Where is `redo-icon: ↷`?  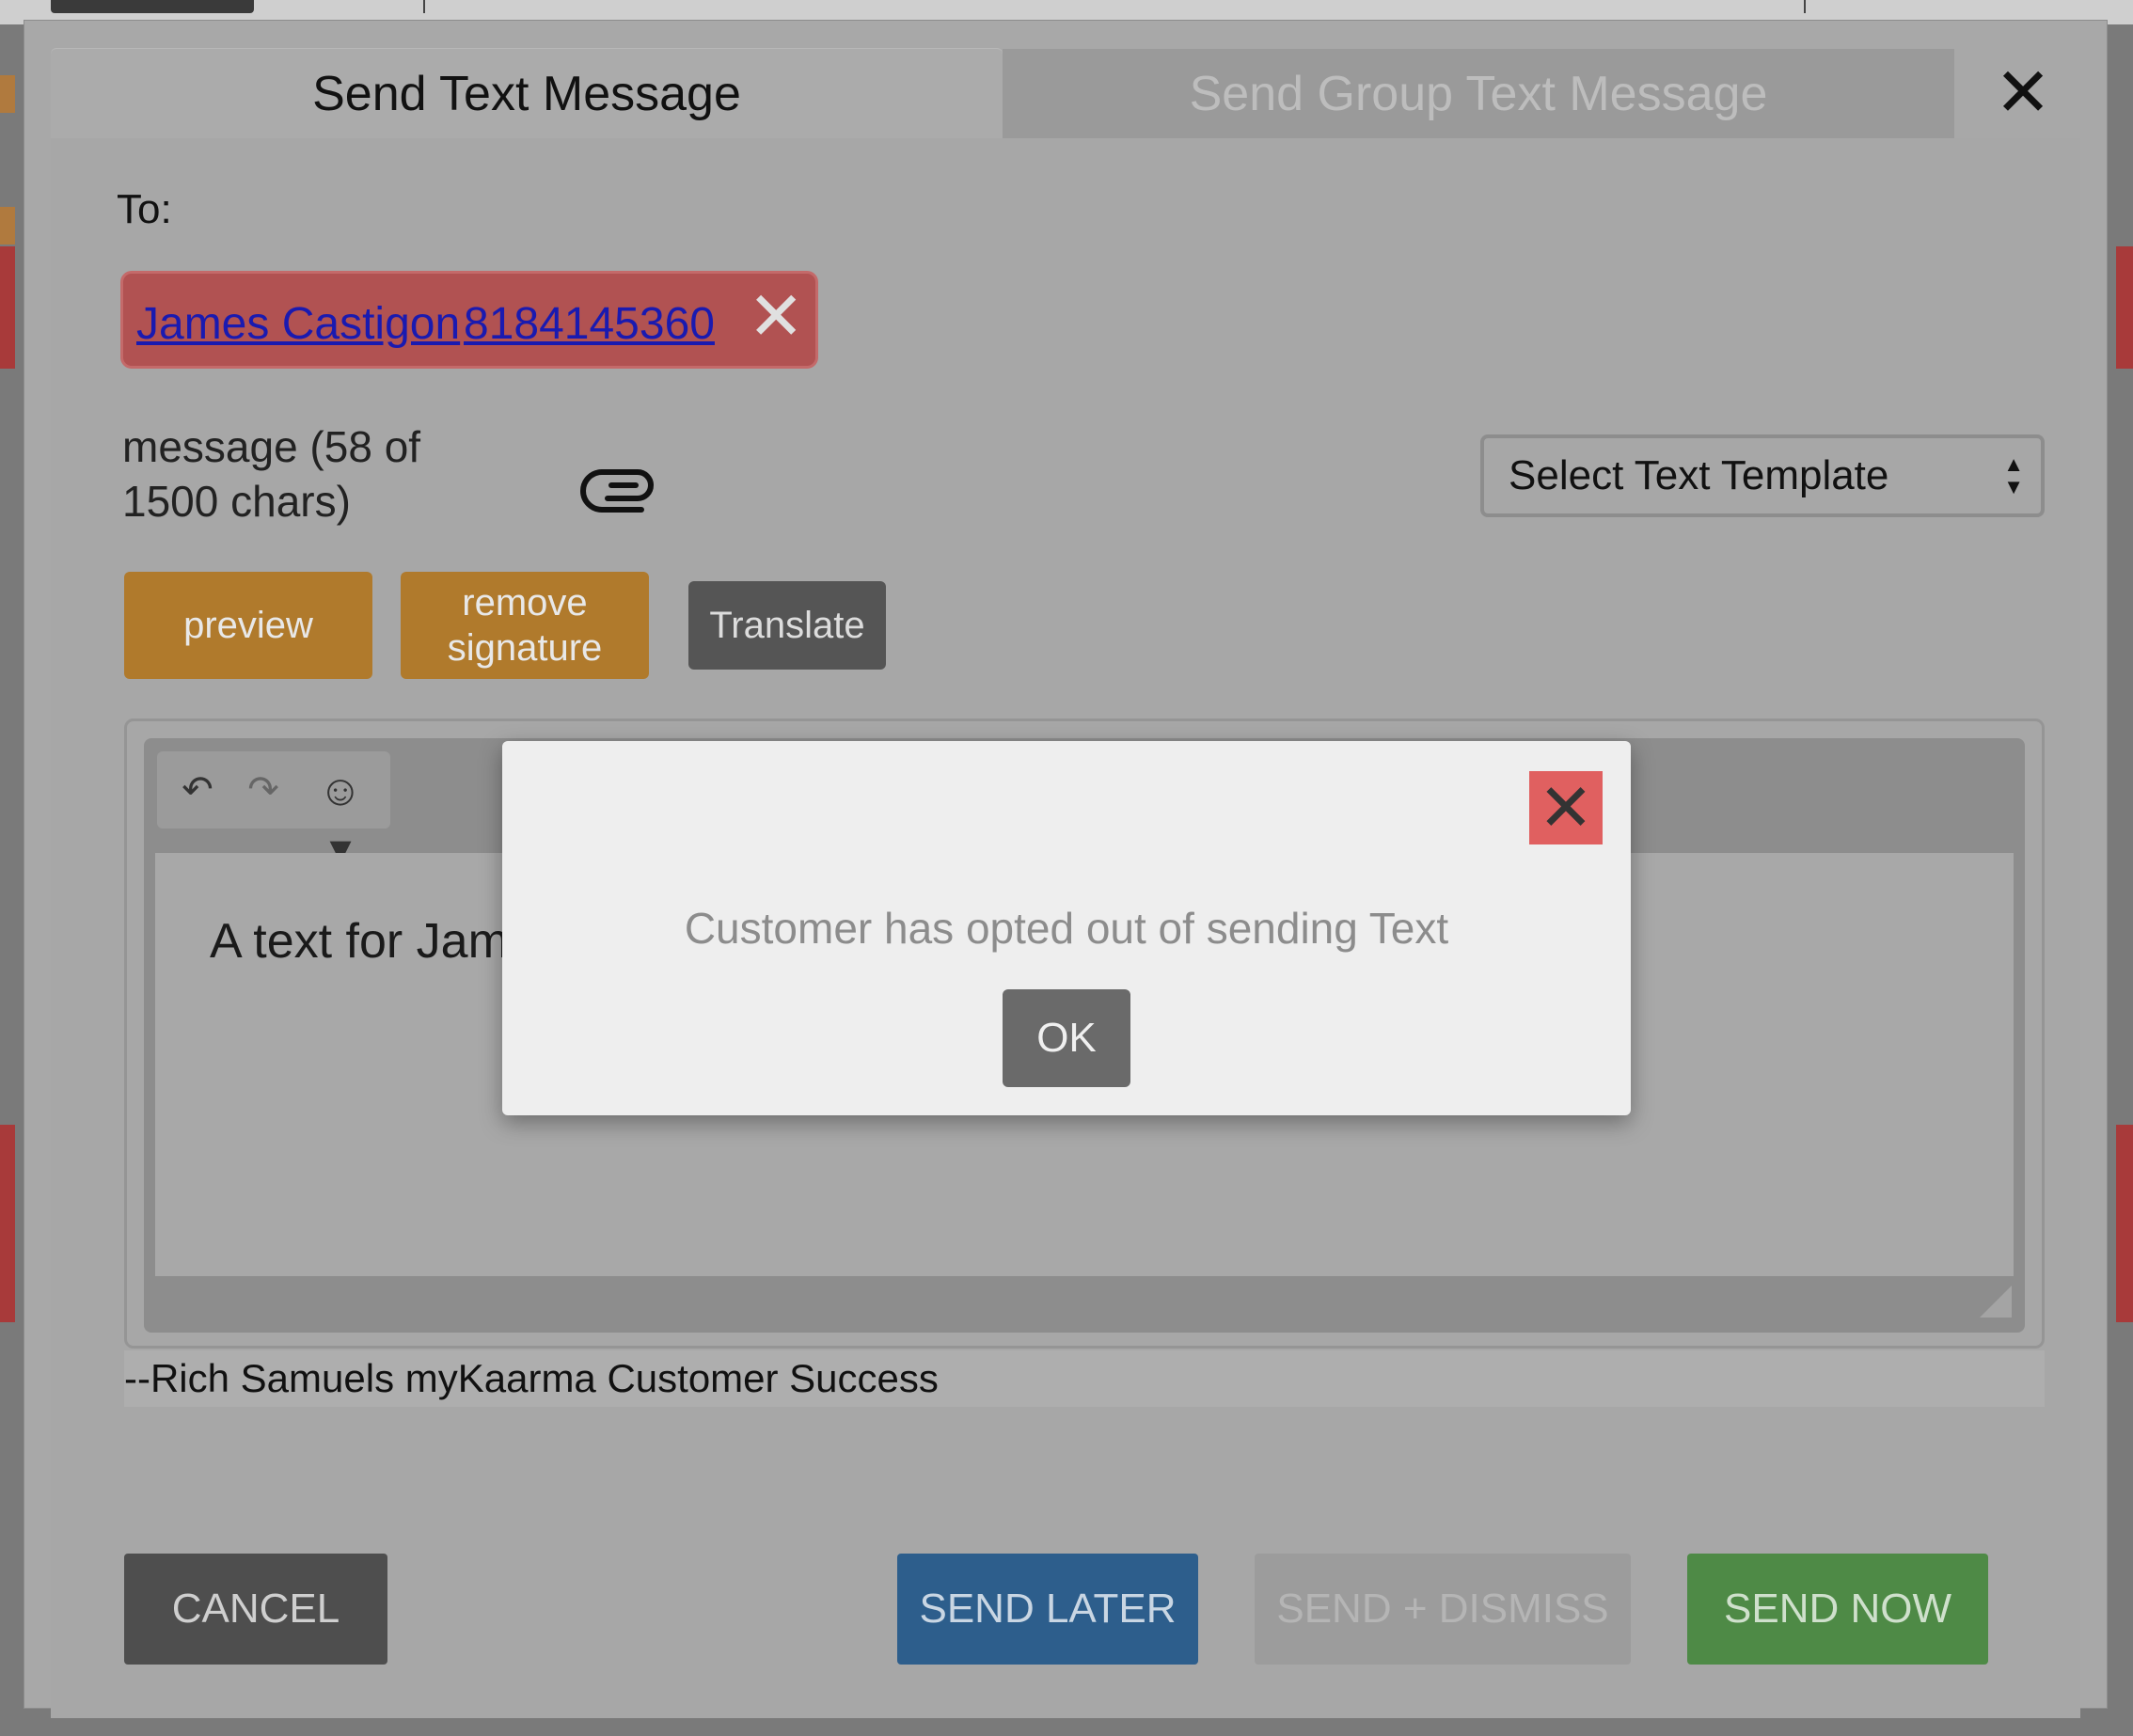
redo-icon: ↷ is located at coordinates (263, 790).